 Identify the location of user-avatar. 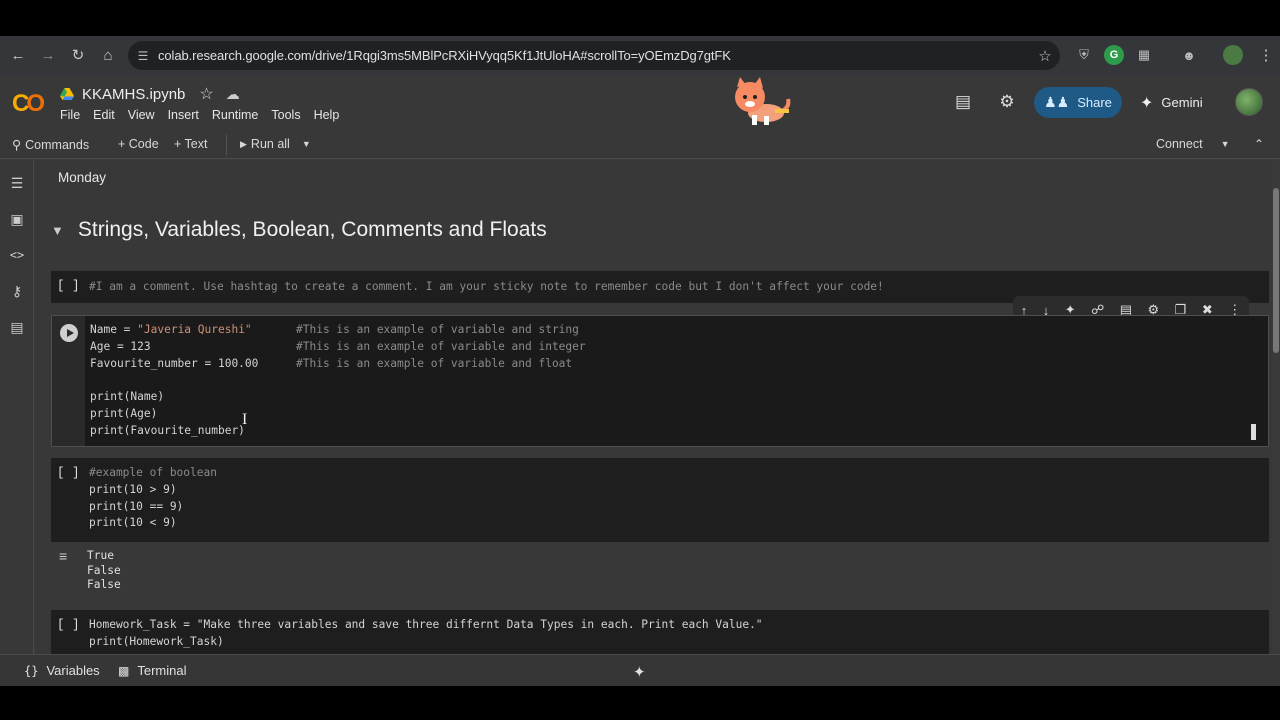
(1249, 102).